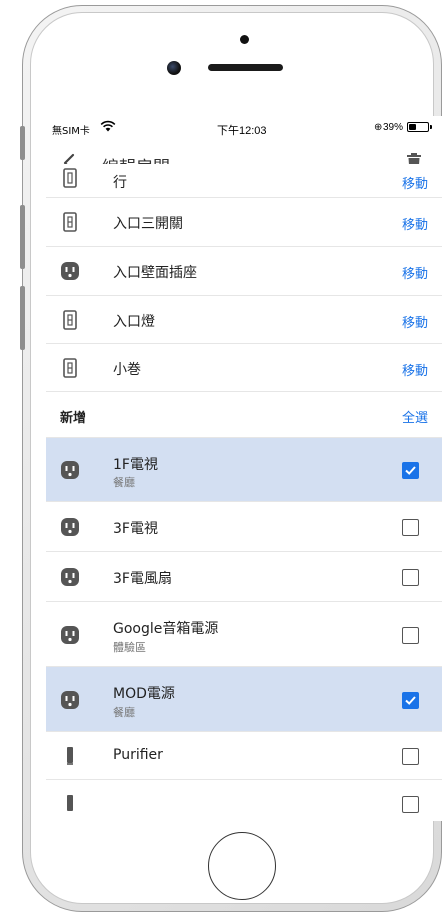 The width and height of the screenshot is (446, 917). I want to click on battery-fill, so click(412, 127).